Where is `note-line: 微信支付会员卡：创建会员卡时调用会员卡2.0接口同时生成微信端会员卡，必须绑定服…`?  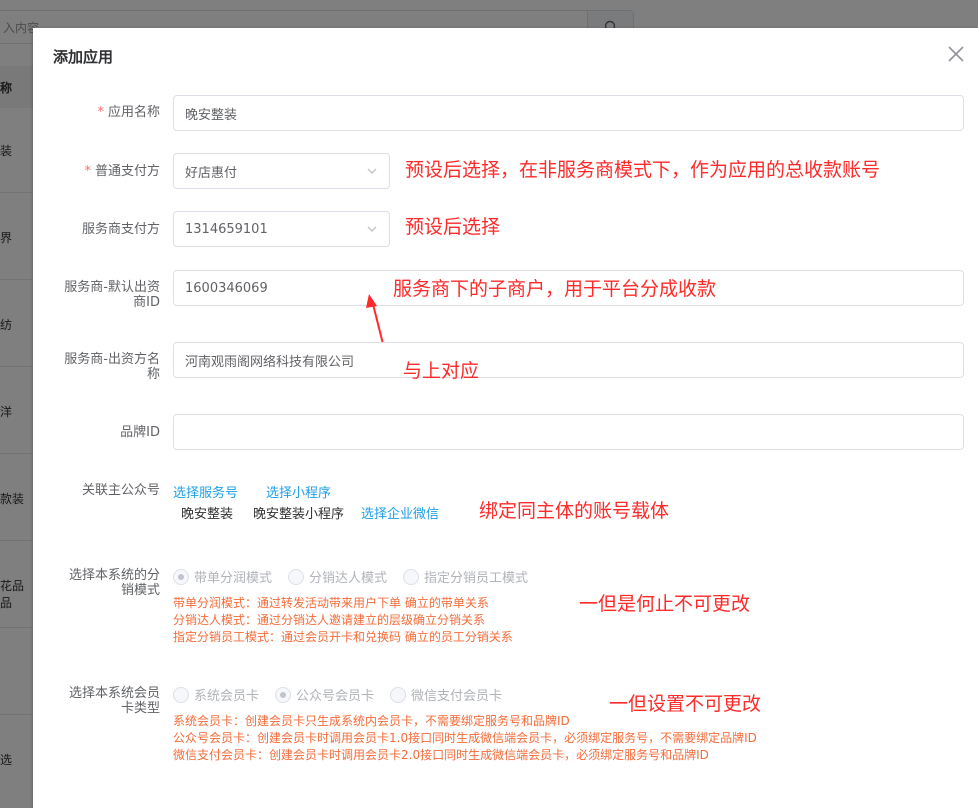
note-line: 微信支付会员卡：创建会员卡时调用会员卡2.0接口同时生成微信端会员卡，必须绑定服… is located at coordinates (441, 755).